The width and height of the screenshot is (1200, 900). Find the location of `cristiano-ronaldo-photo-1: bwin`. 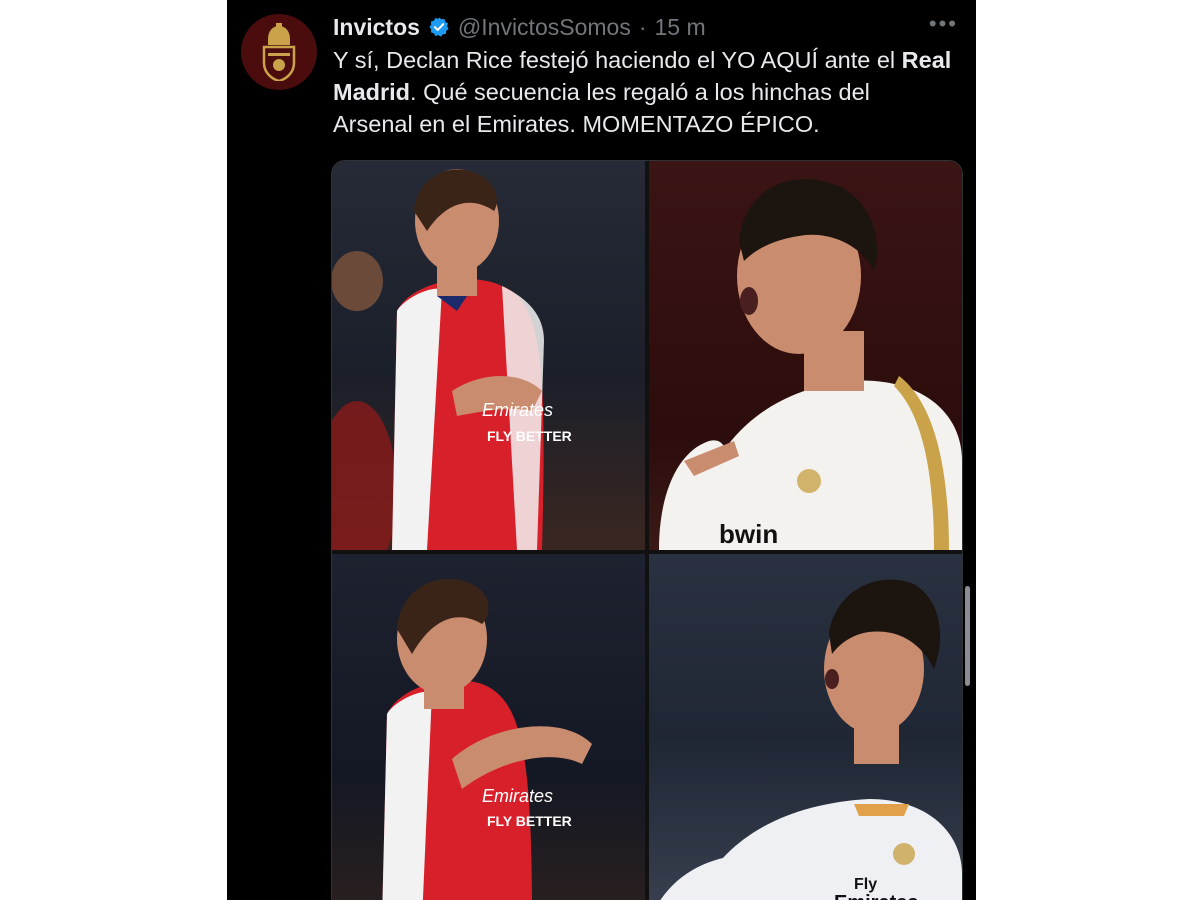

cristiano-ronaldo-photo-1: bwin is located at coordinates (805, 355).